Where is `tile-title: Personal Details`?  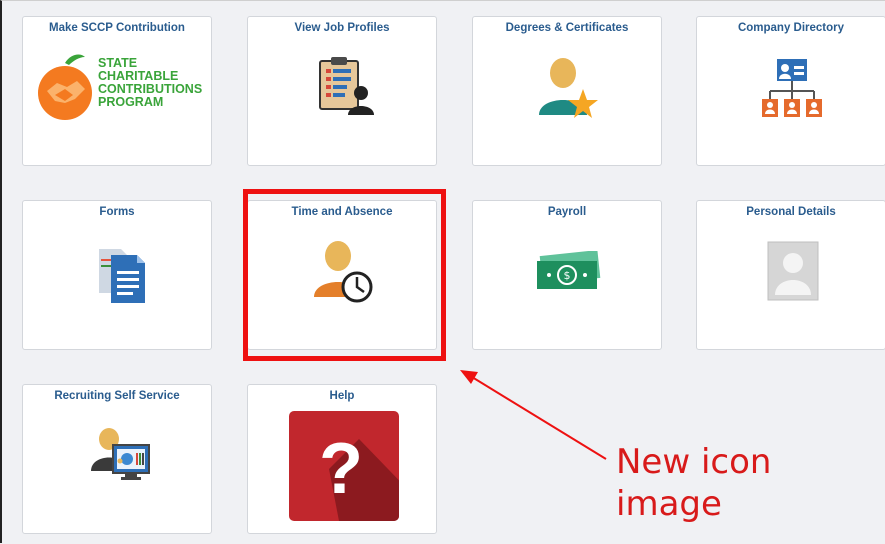 tile-title: Personal Details is located at coordinates (791, 212).